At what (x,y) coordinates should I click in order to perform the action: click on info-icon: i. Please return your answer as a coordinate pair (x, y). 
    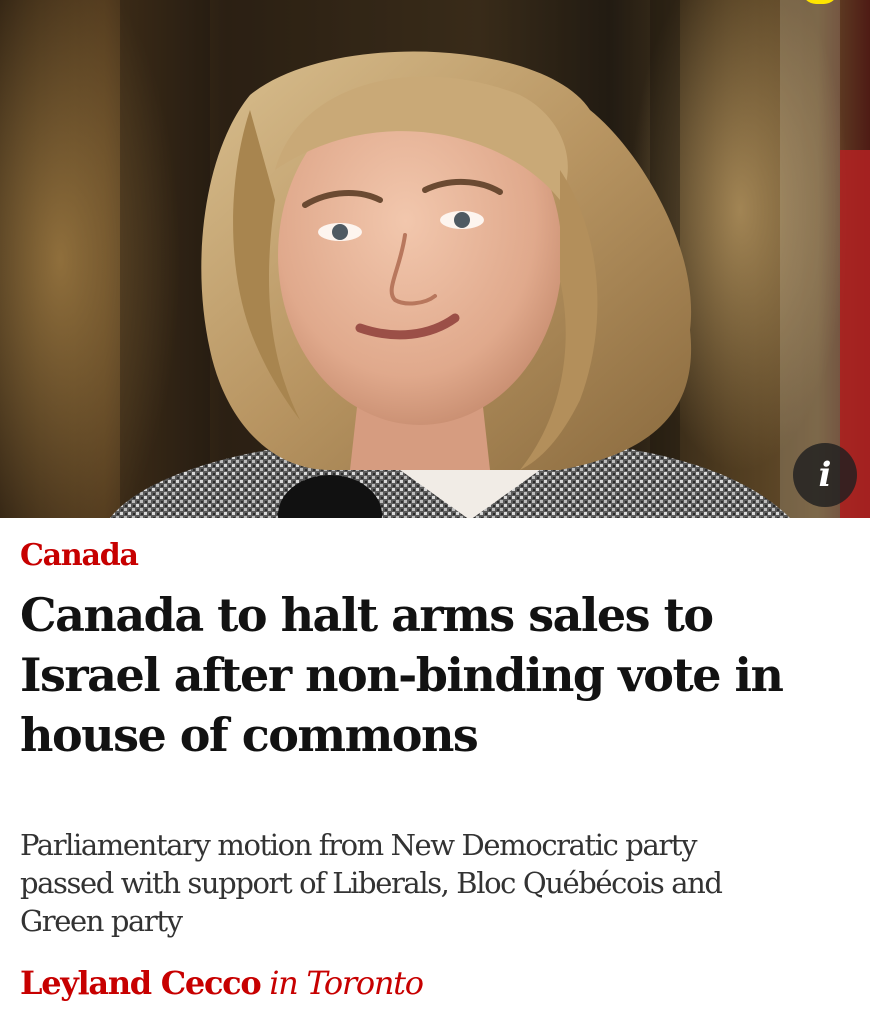
    Looking at the image, I should click on (825, 475).